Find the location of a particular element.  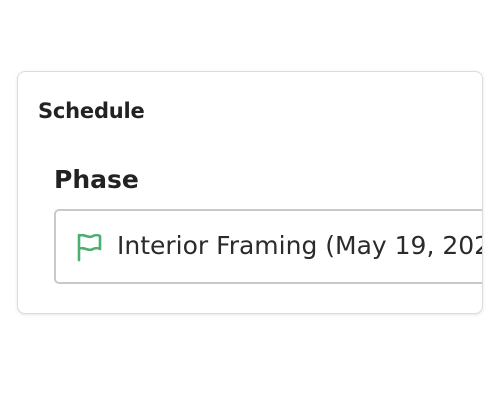

phase-label: Phase is located at coordinates (96, 179).